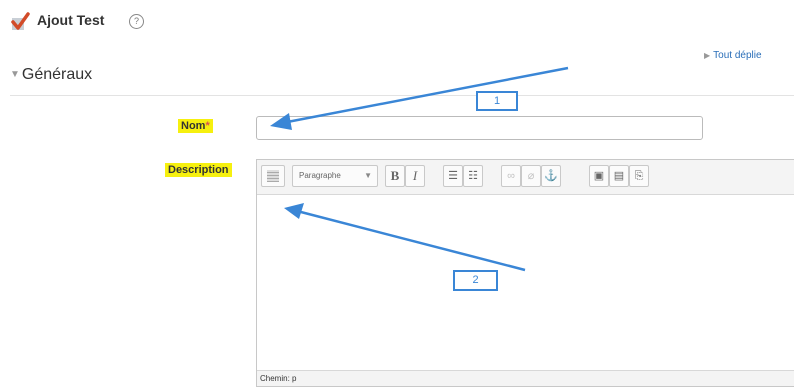 This screenshot has height=387, width=794. I want to click on section-header: ▼ Généraux, so click(51, 75).